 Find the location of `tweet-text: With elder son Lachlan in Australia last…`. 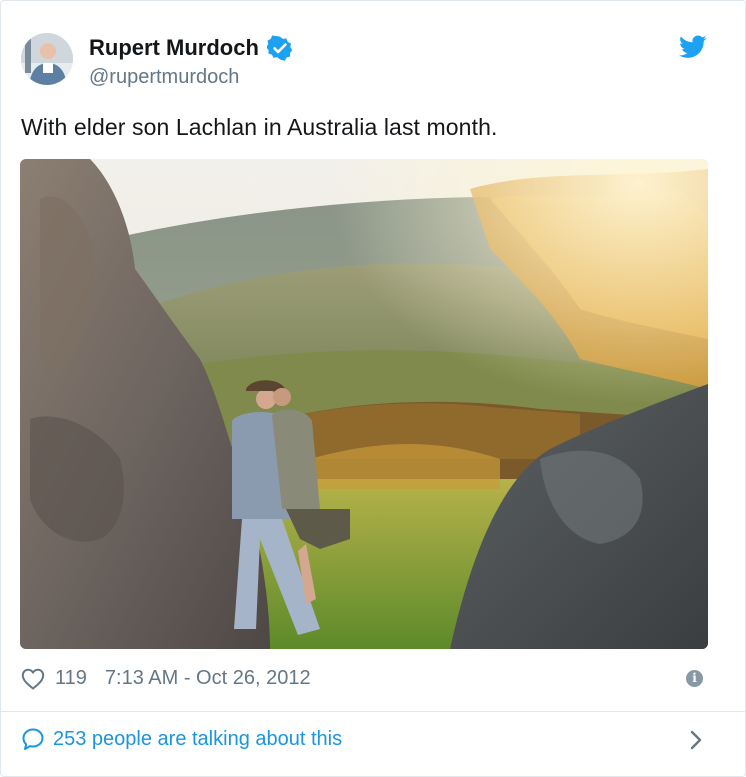

tweet-text: With elder son Lachlan in Australia last… is located at coordinates (259, 127).